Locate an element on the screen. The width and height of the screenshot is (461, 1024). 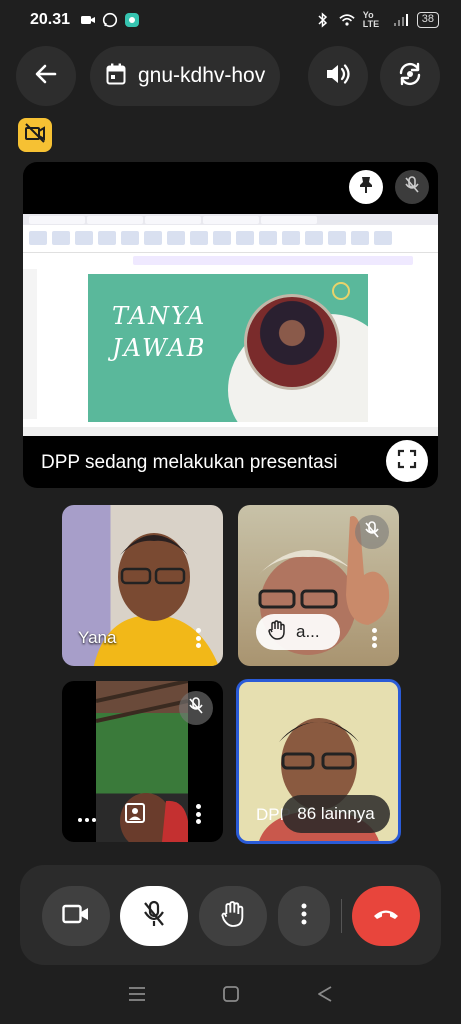
video-camera-icon is located at coordinates (76, 916).